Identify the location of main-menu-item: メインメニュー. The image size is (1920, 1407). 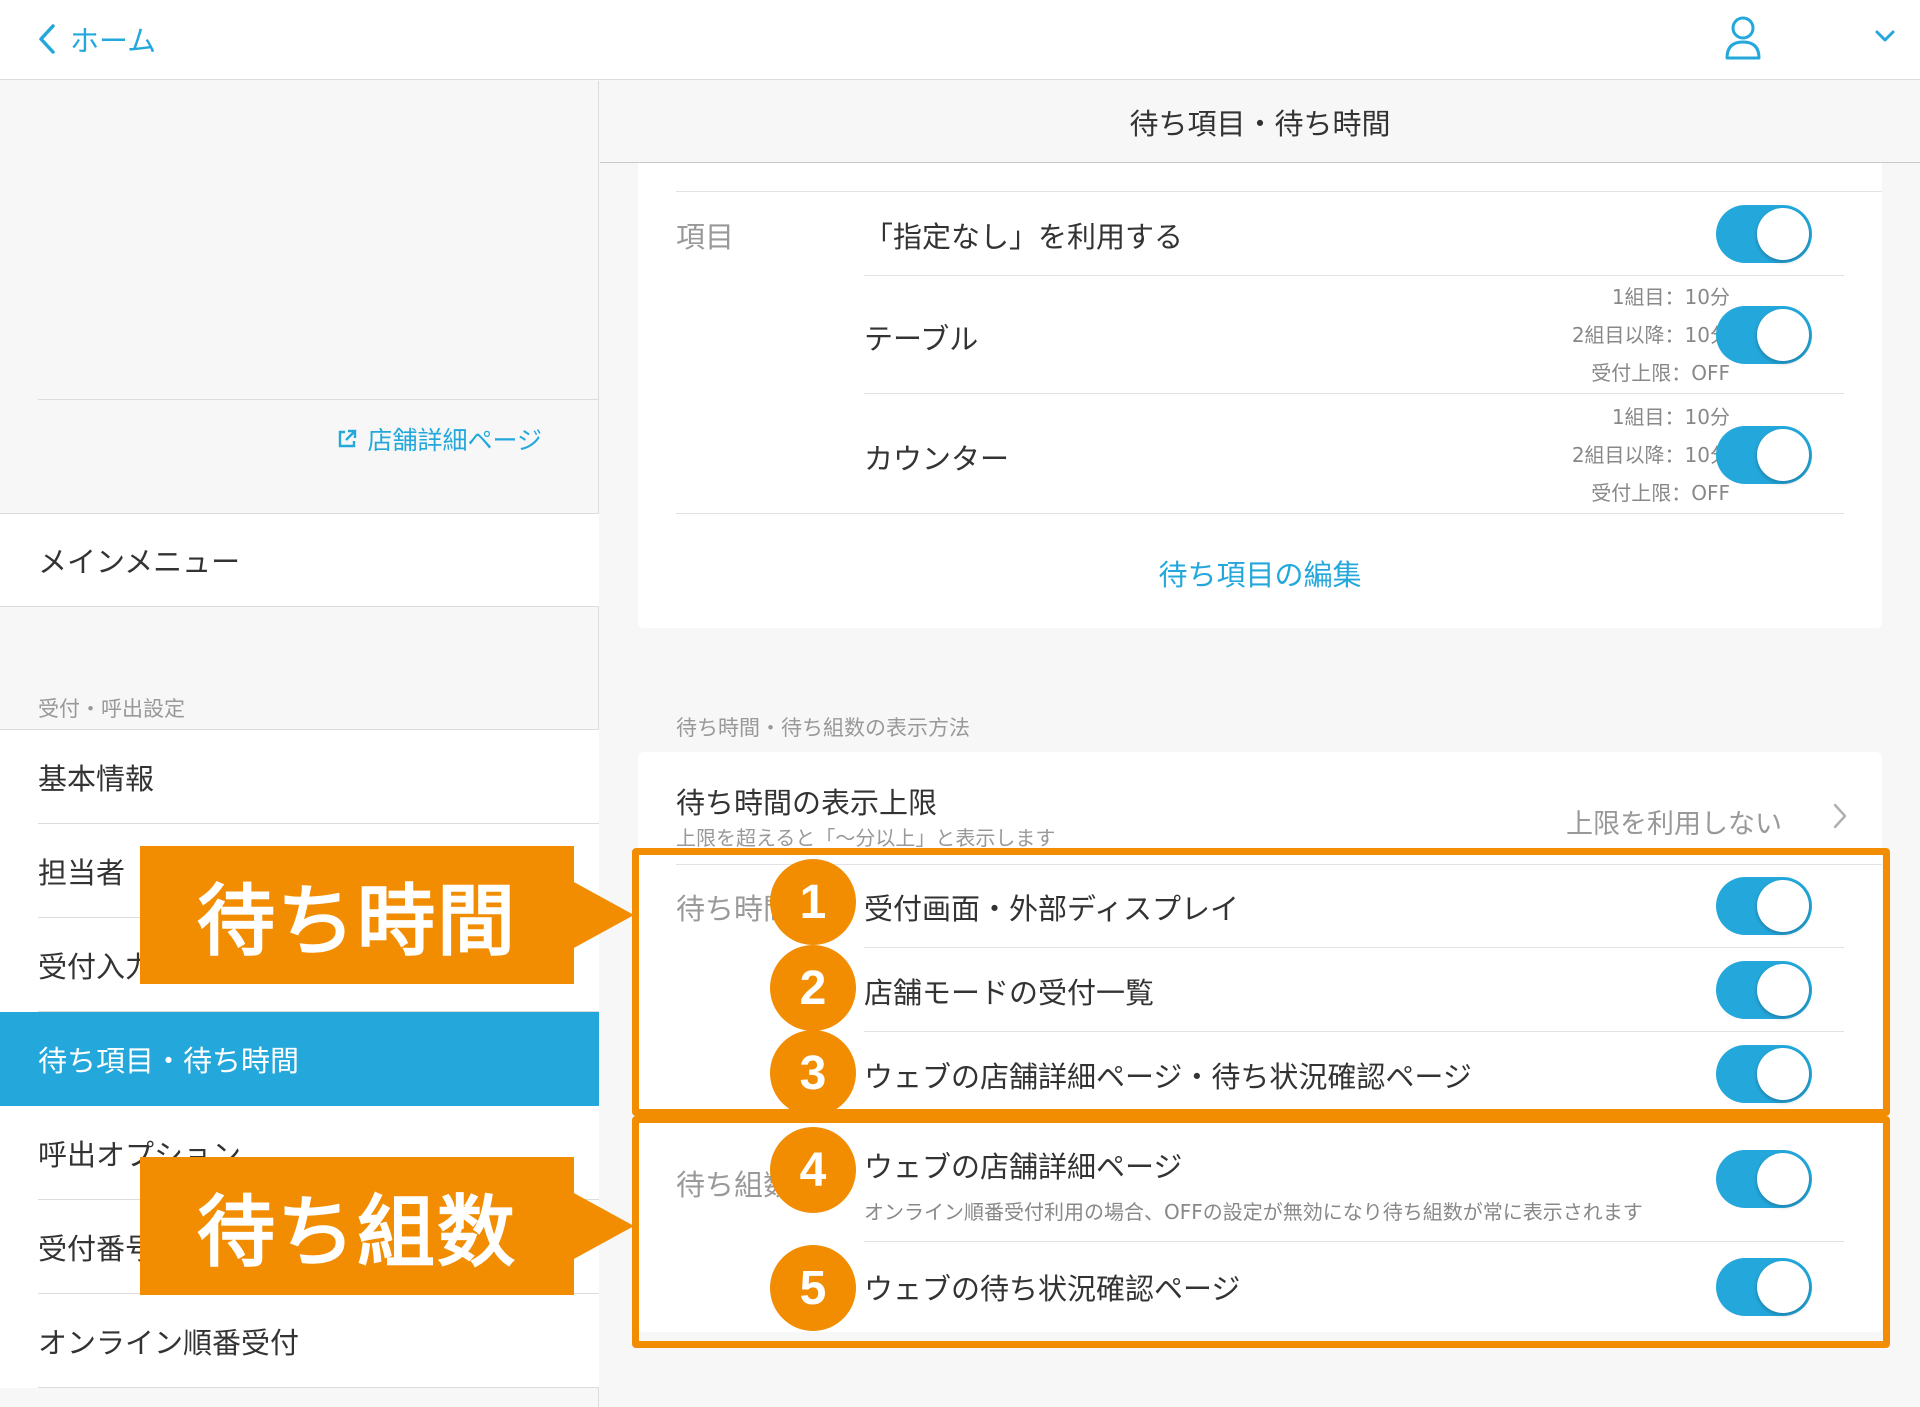
(299, 560).